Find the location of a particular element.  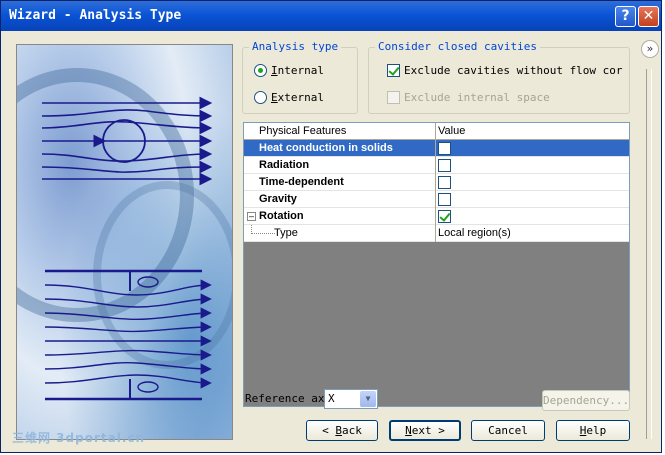

title-bar: Wizard - Analysis Type ? ✕ is located at coordinates (331, 16).